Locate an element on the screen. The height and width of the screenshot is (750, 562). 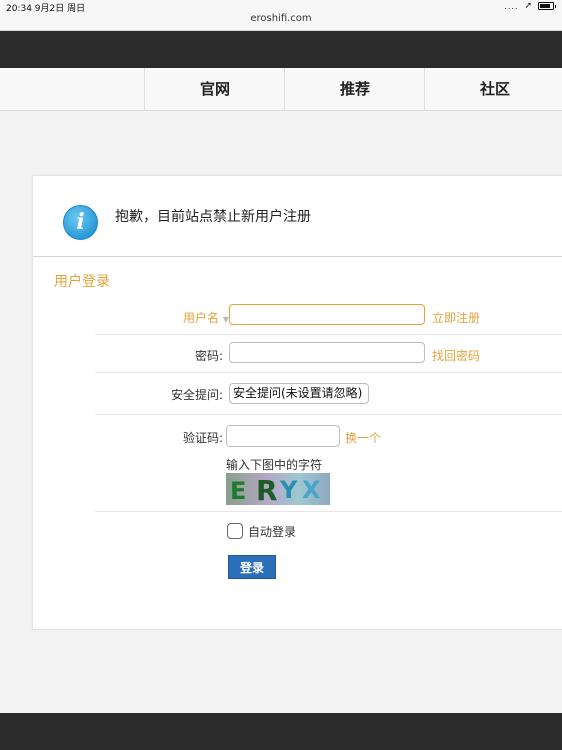
username-label: 用户名 is located at coordinates (201, 318).